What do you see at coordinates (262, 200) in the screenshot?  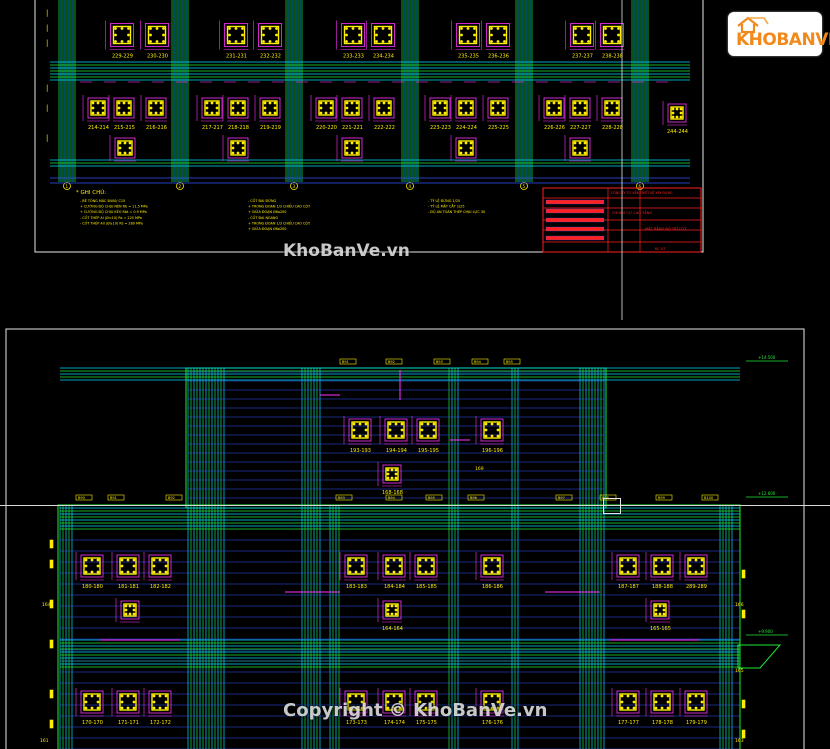 I see `note-line: - CỐT ĐAI ĐỨNG` at bounding box center [262, 200].